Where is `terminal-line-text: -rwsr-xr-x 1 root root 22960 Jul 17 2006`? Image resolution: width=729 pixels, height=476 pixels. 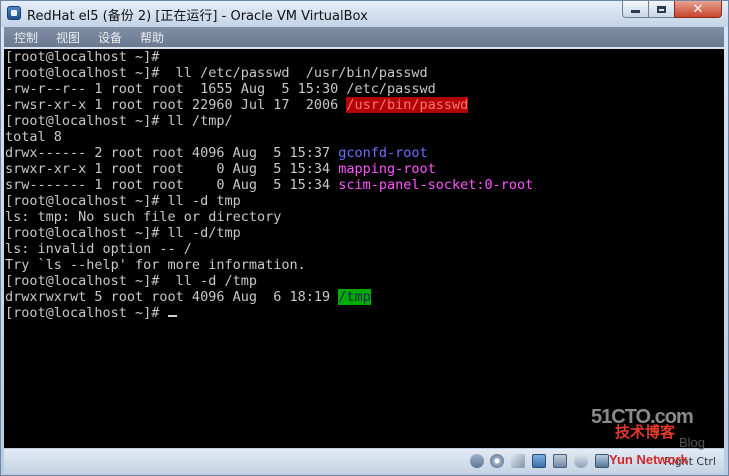 terminal-line-text: -rwsr-xr-x 1 root root 22960 Jul 17 2006 is located at coordinates (176, 105).